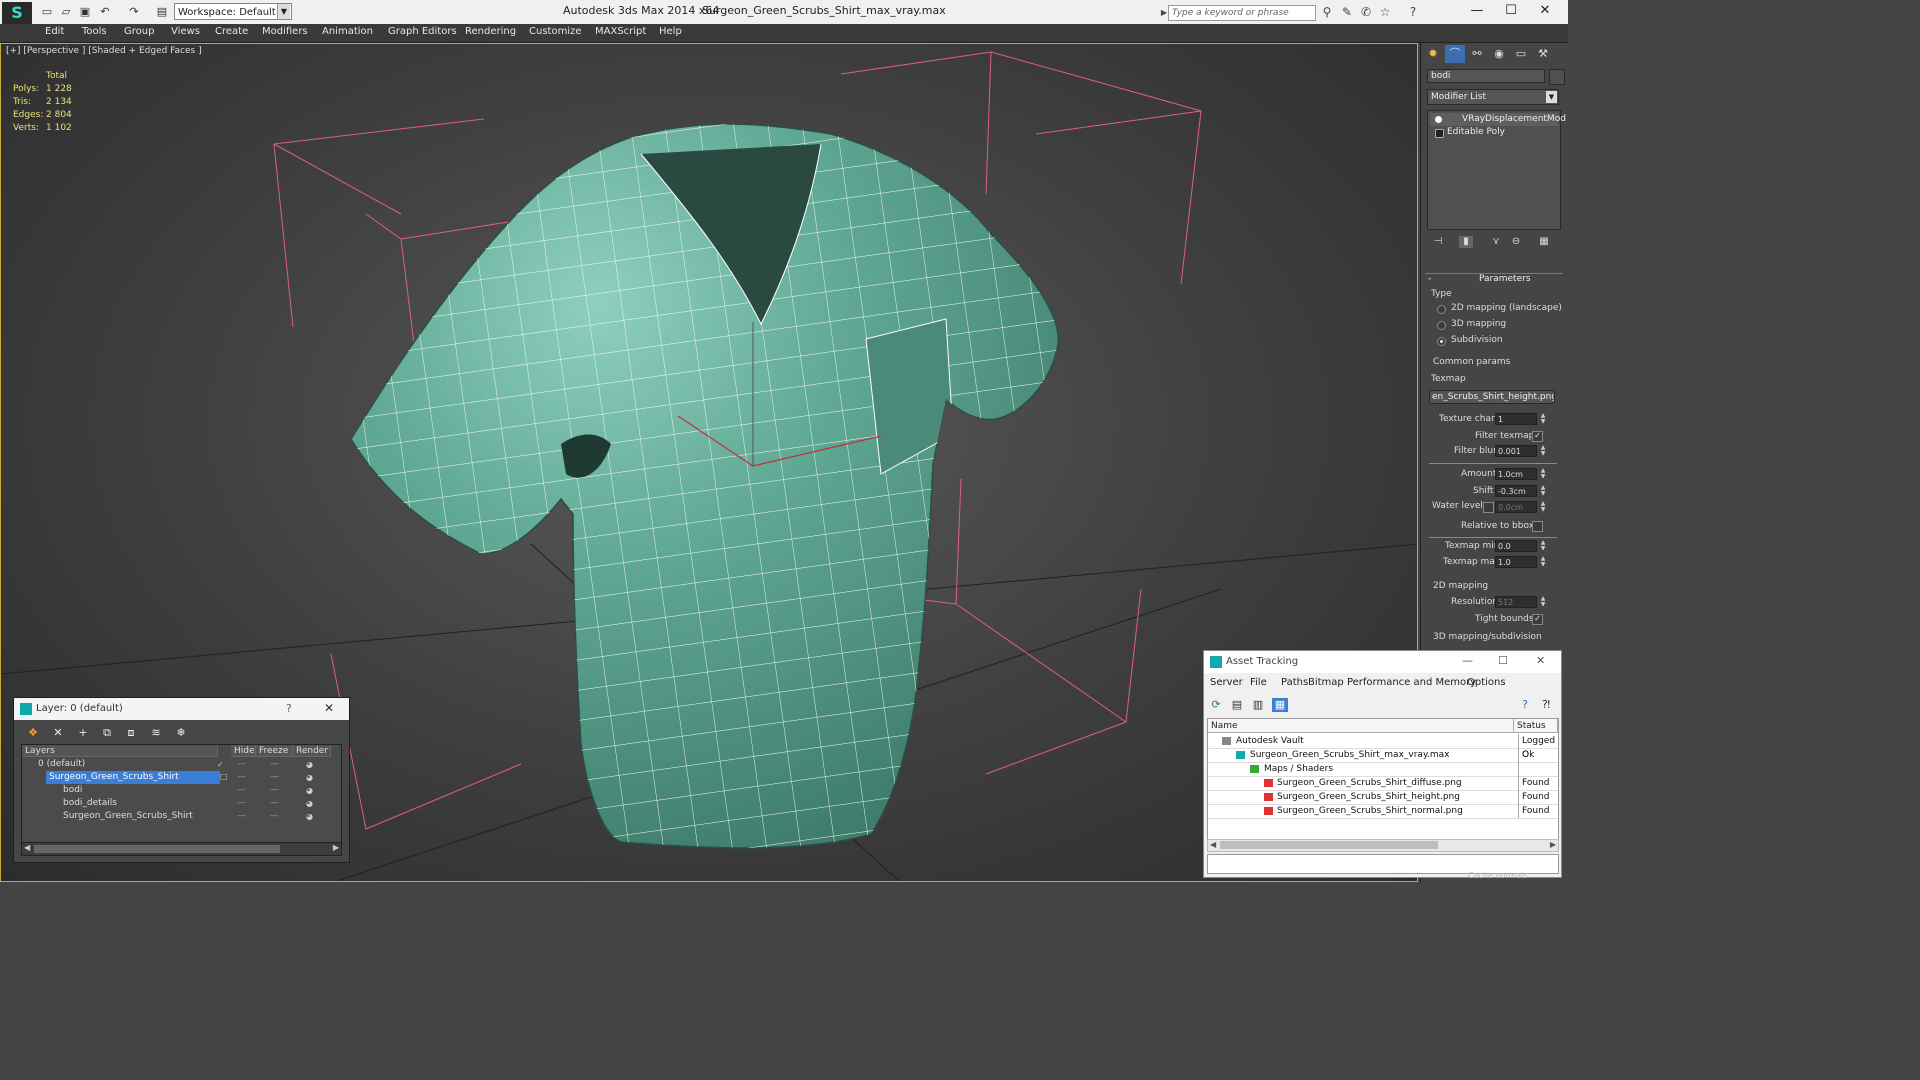  Describe the element at coordinates (1488, 507) in the screenshot. I see `water-level-checkbox` at that location.